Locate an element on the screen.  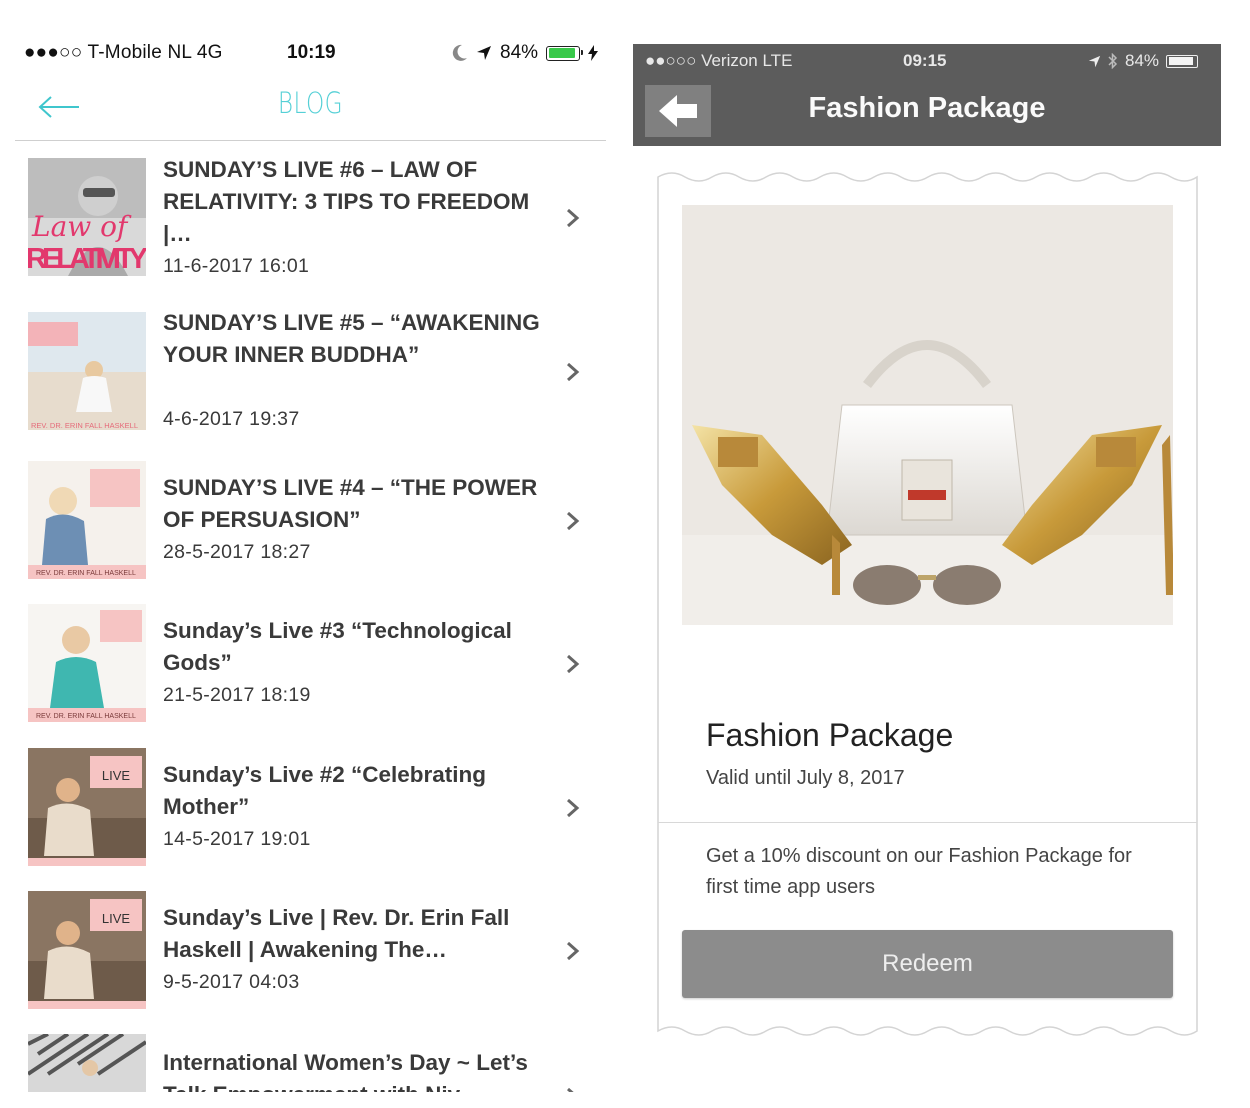
status-bar: ●●○○○ Verizon LTE 09:15 84% is located at coordinates (927, 61).